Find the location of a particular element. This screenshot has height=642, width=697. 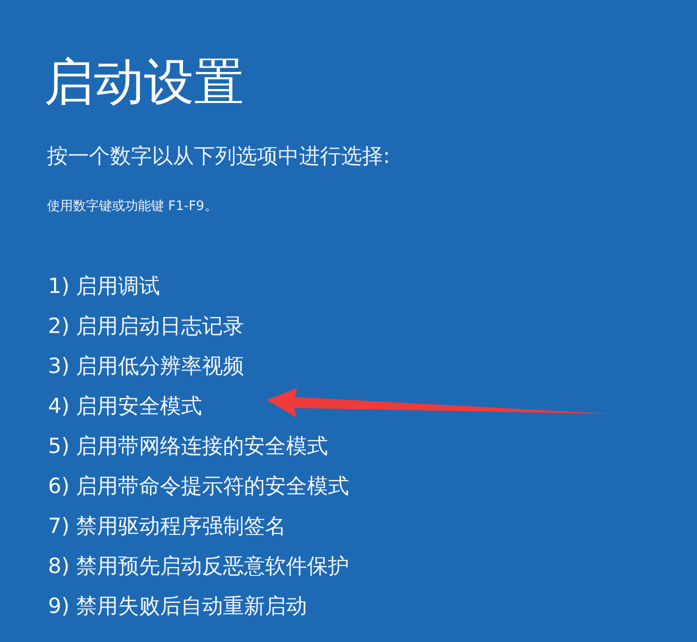

hint-text: 使用数字键或功能键 F1-F9。 is located at coordinates (132, 207).